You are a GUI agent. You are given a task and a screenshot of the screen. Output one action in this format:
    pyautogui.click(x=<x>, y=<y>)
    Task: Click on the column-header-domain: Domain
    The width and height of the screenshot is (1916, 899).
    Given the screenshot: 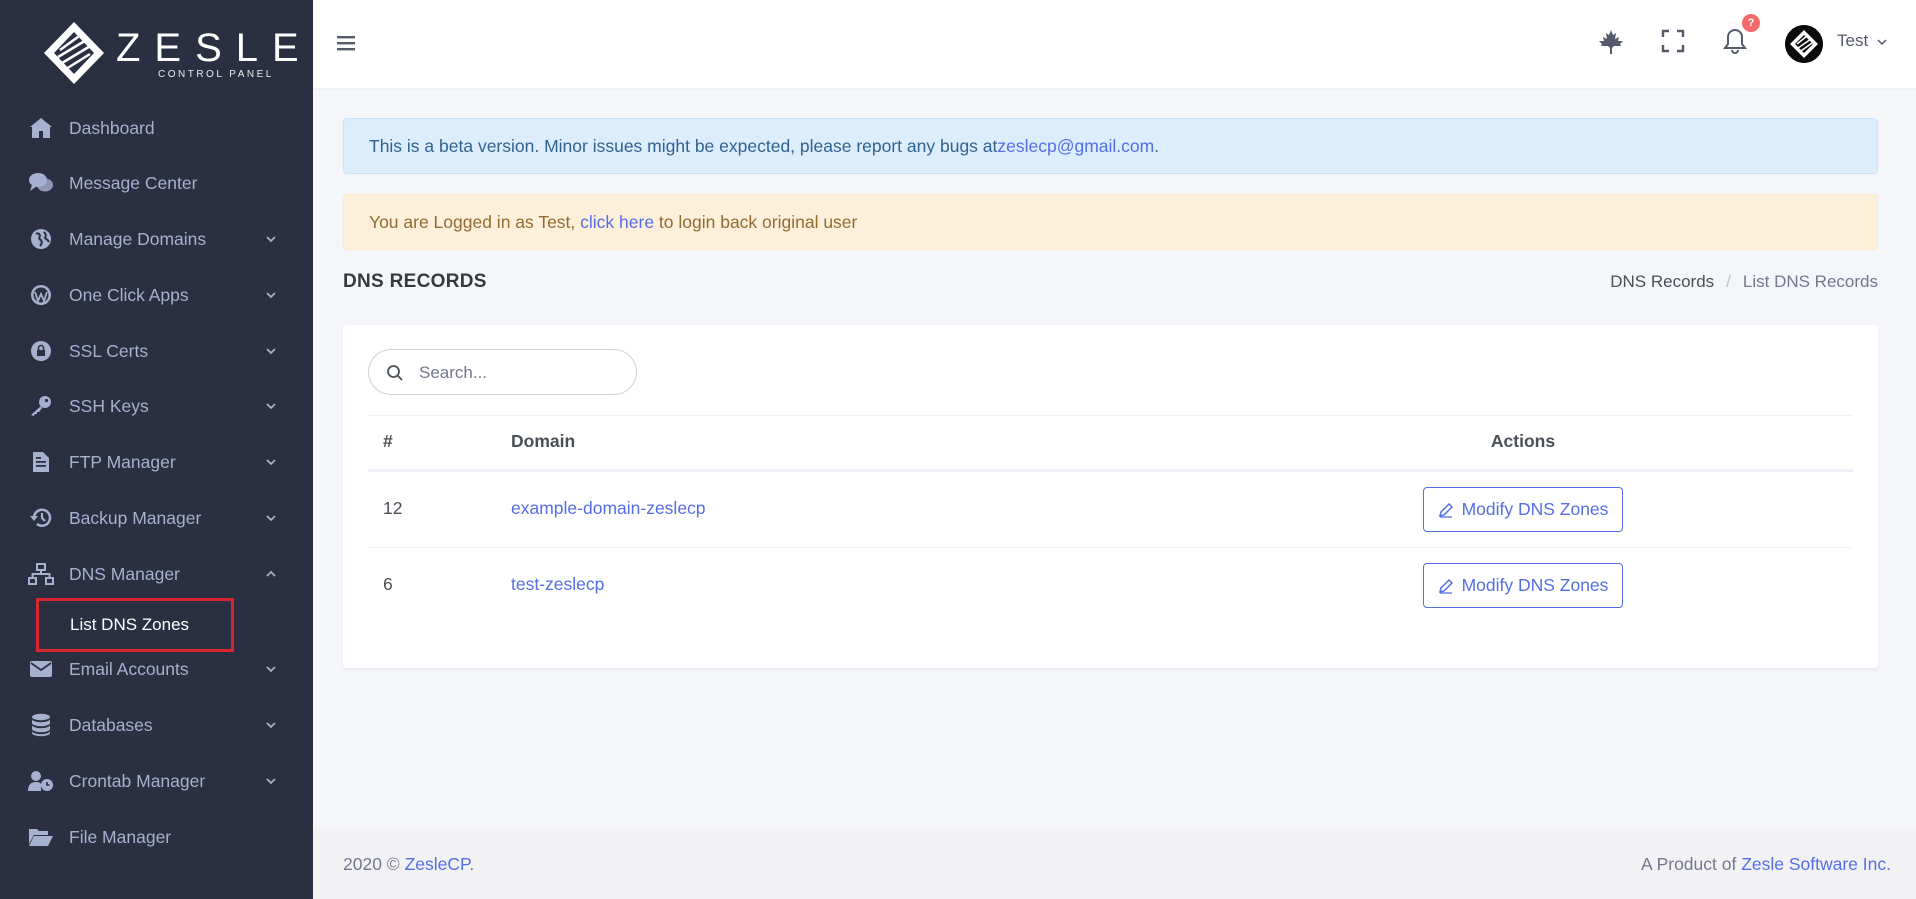 What is the action you would take?
    pyautogui.click(x=543, y=441)
    